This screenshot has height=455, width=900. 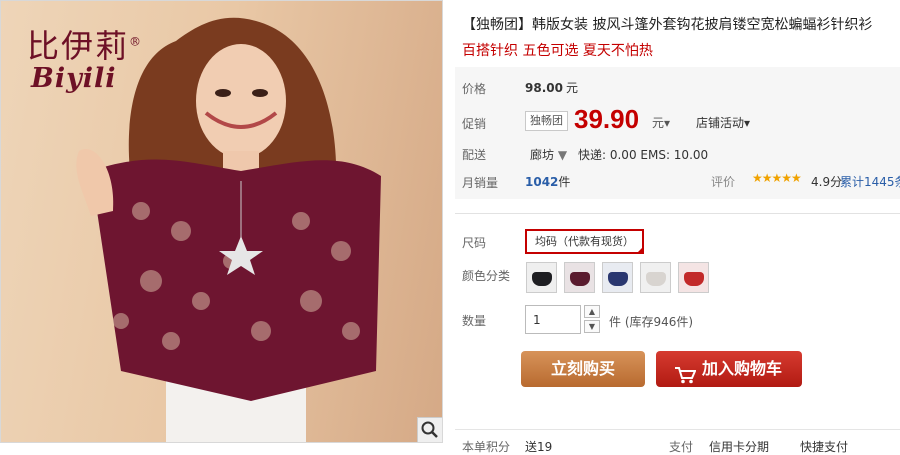 What do you see at coordinates (429, 429) in the screenshot?
I see `magnifier-icon` at bounding box center [429, 429].